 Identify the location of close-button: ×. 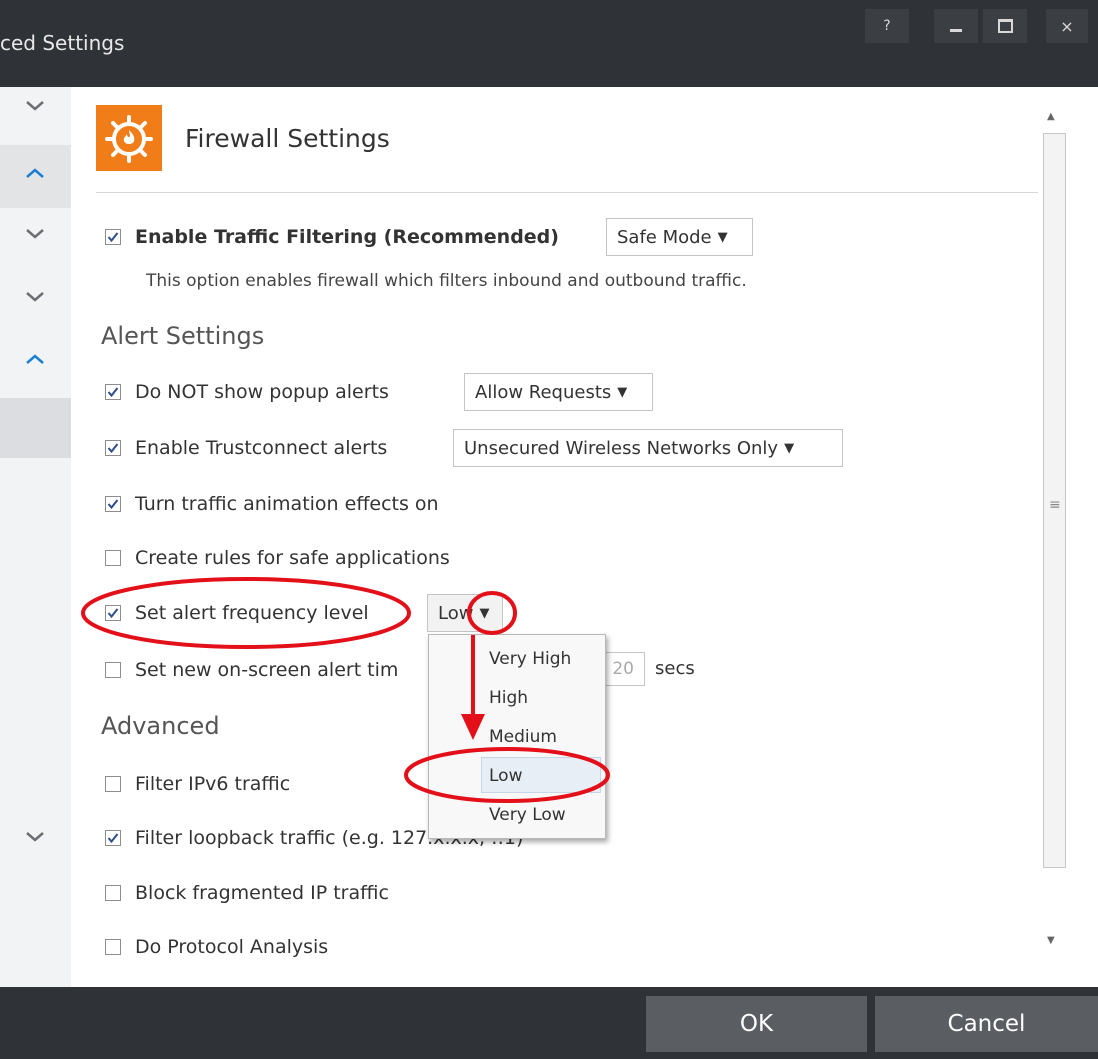
(1067, 26).